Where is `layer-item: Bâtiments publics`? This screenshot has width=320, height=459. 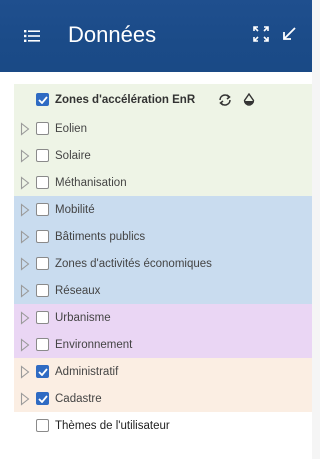
layer-item: Bâtiments publics is located at coordinates (163, 236).